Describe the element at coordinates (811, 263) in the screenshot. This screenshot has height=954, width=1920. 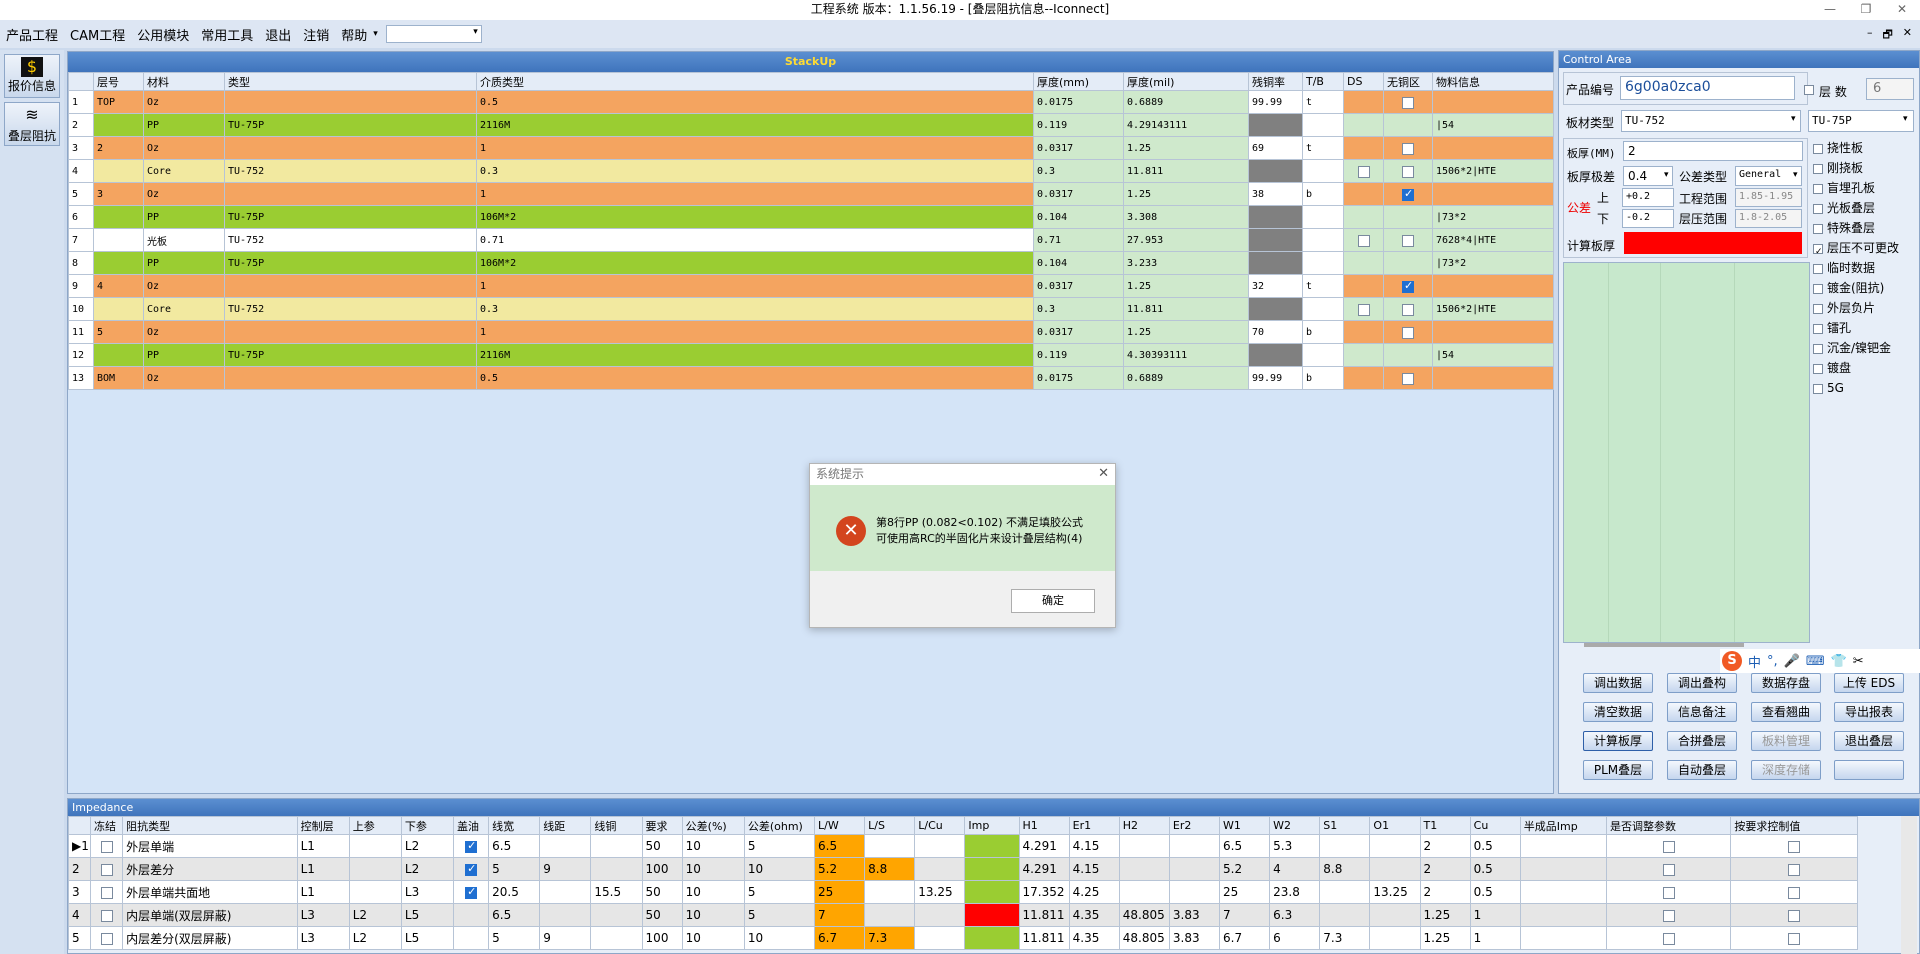
I see `stackup-row: 8 PP TU-75P 106M*2 0.104 3.233 |73*2` at that location.